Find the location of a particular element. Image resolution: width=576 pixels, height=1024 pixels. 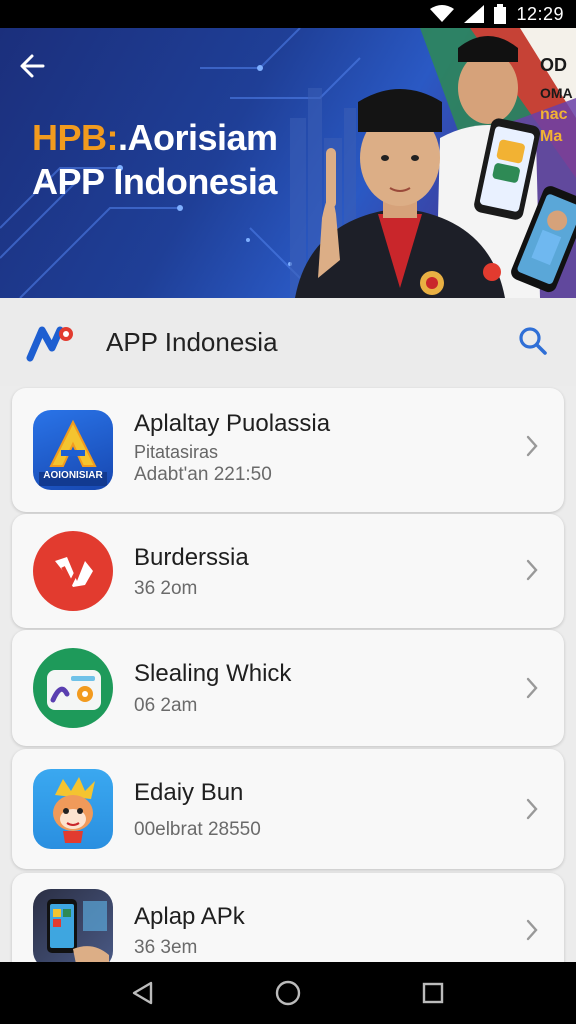

hero-title-line2: APP Indonesia is located at coordinates (154, 181).